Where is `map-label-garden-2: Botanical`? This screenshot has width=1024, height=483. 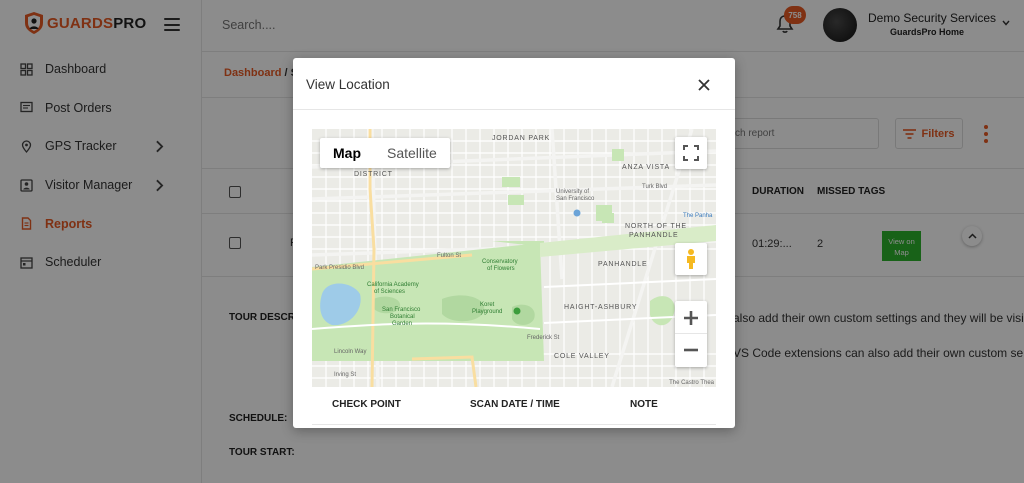 map-label-garden-2: Botanical is located at coordinates (402, 317).